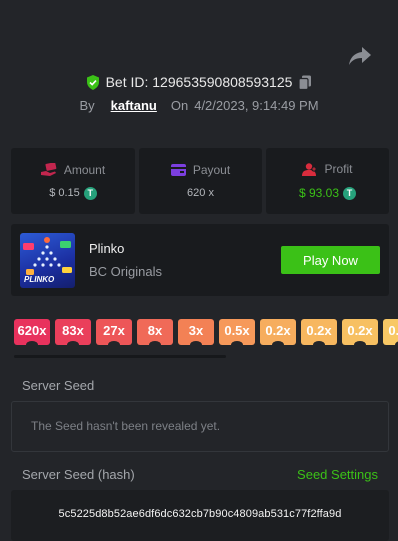 This screenshot has width=398, height=541. I want to click on stat-value: 620 x, so click(200, 193).